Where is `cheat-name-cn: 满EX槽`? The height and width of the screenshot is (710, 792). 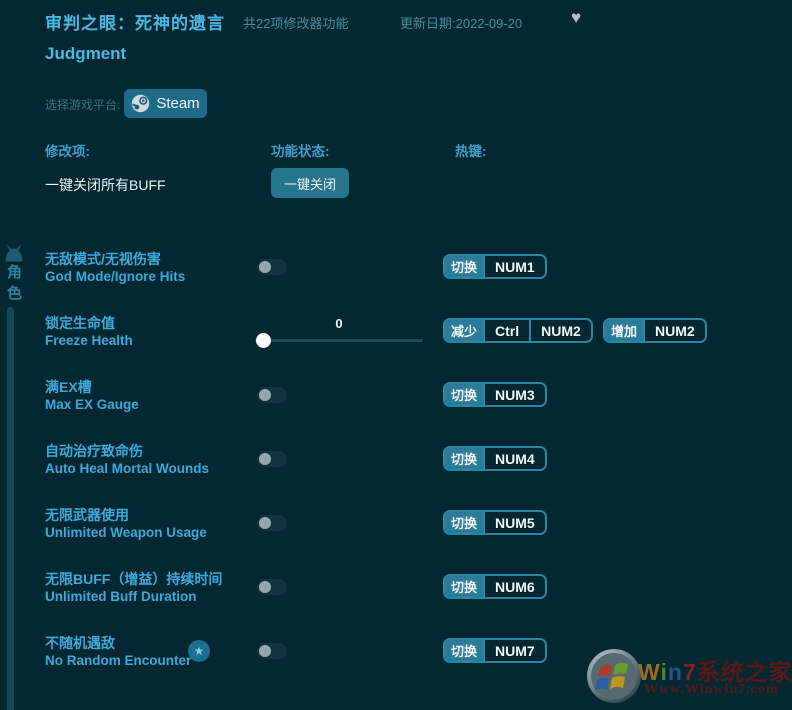
cheat-name-cn: 满EX槽 is located at coordinates (68, 387).